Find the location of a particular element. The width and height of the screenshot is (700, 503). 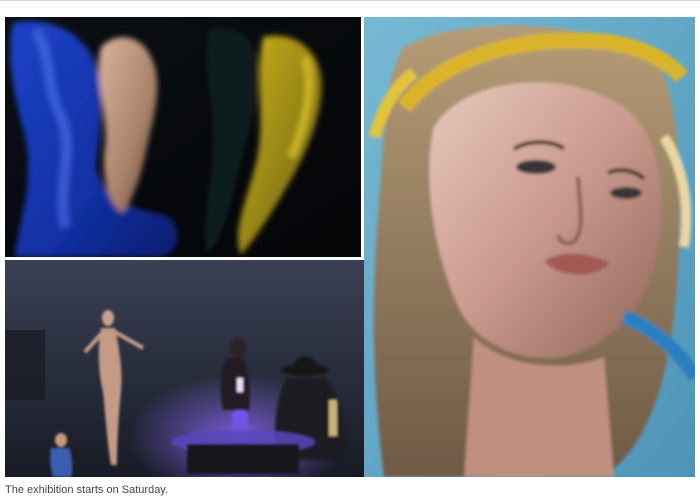

image-caption: The exhibition starts on Saturday. is located at coordinates (87, 490).